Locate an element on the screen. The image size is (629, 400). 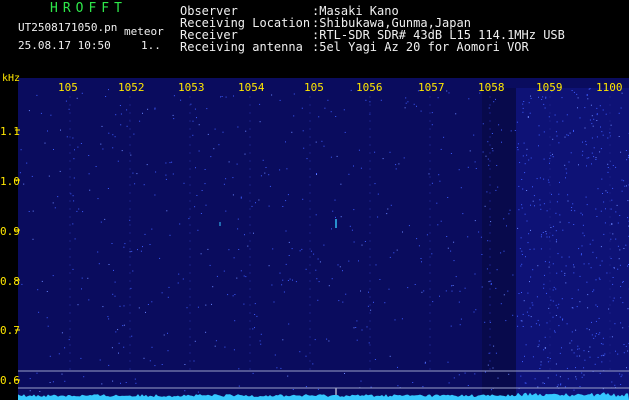
noise-band is located at coordinates (572, 244).